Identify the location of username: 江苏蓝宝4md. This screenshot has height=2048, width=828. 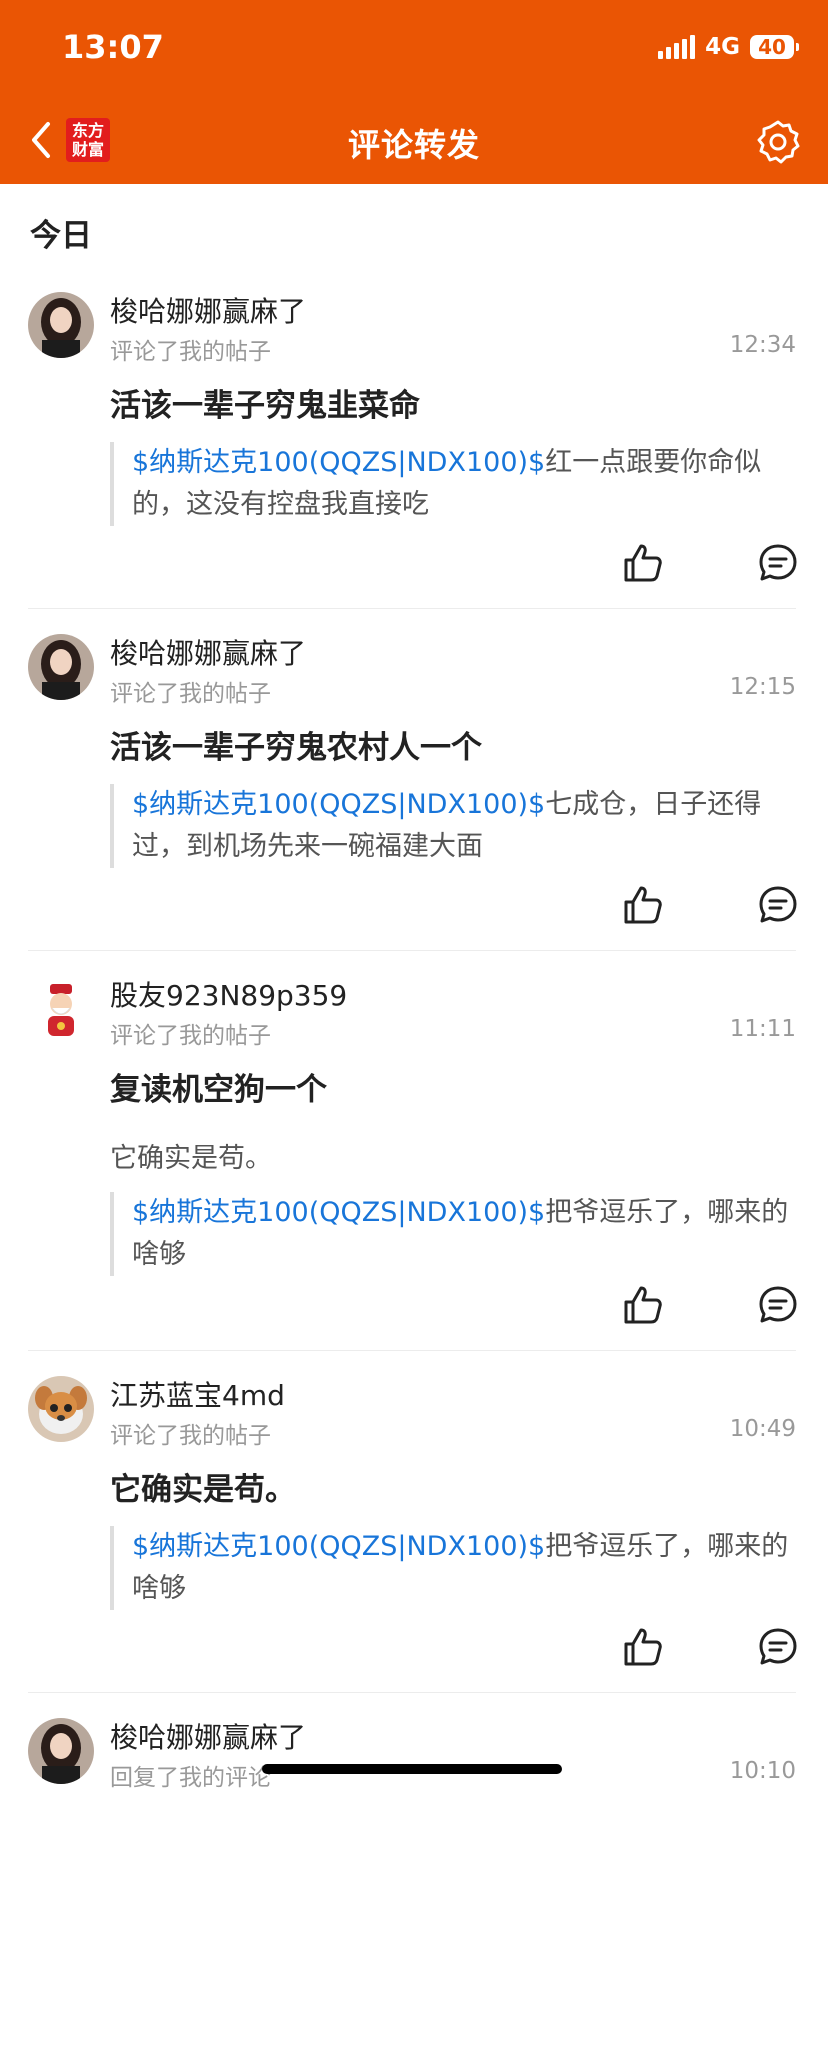
(197, 1394).